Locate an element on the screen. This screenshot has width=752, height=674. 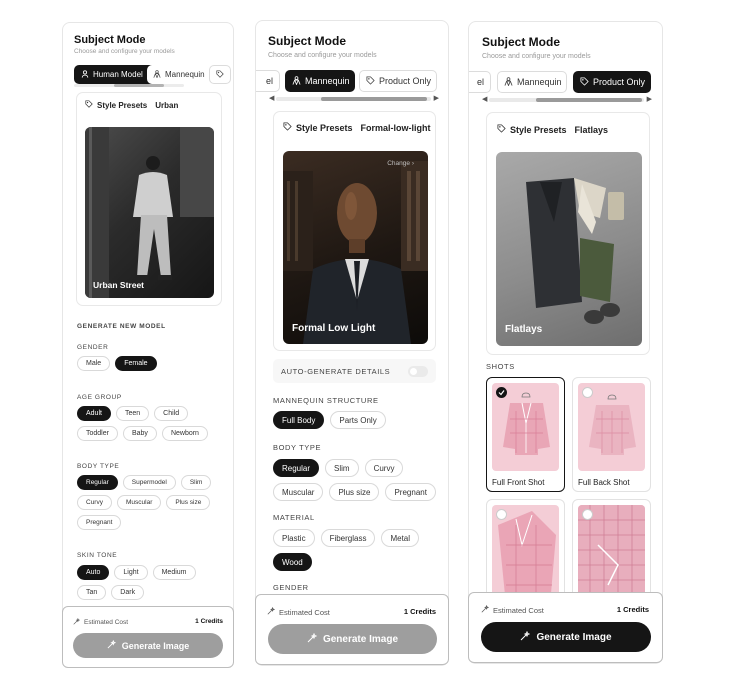
chip-newborn: Newborn is located at coordinates (184, 433).